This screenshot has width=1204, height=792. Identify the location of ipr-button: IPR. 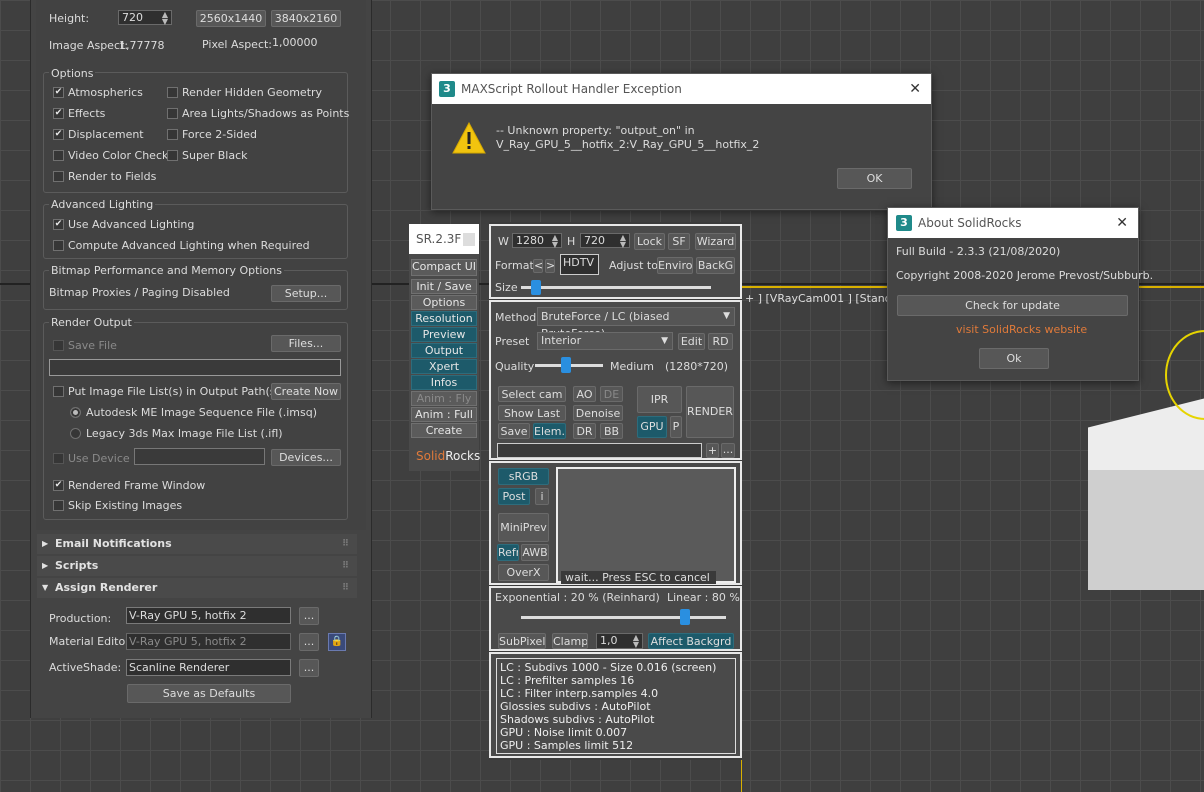
(659, 399).